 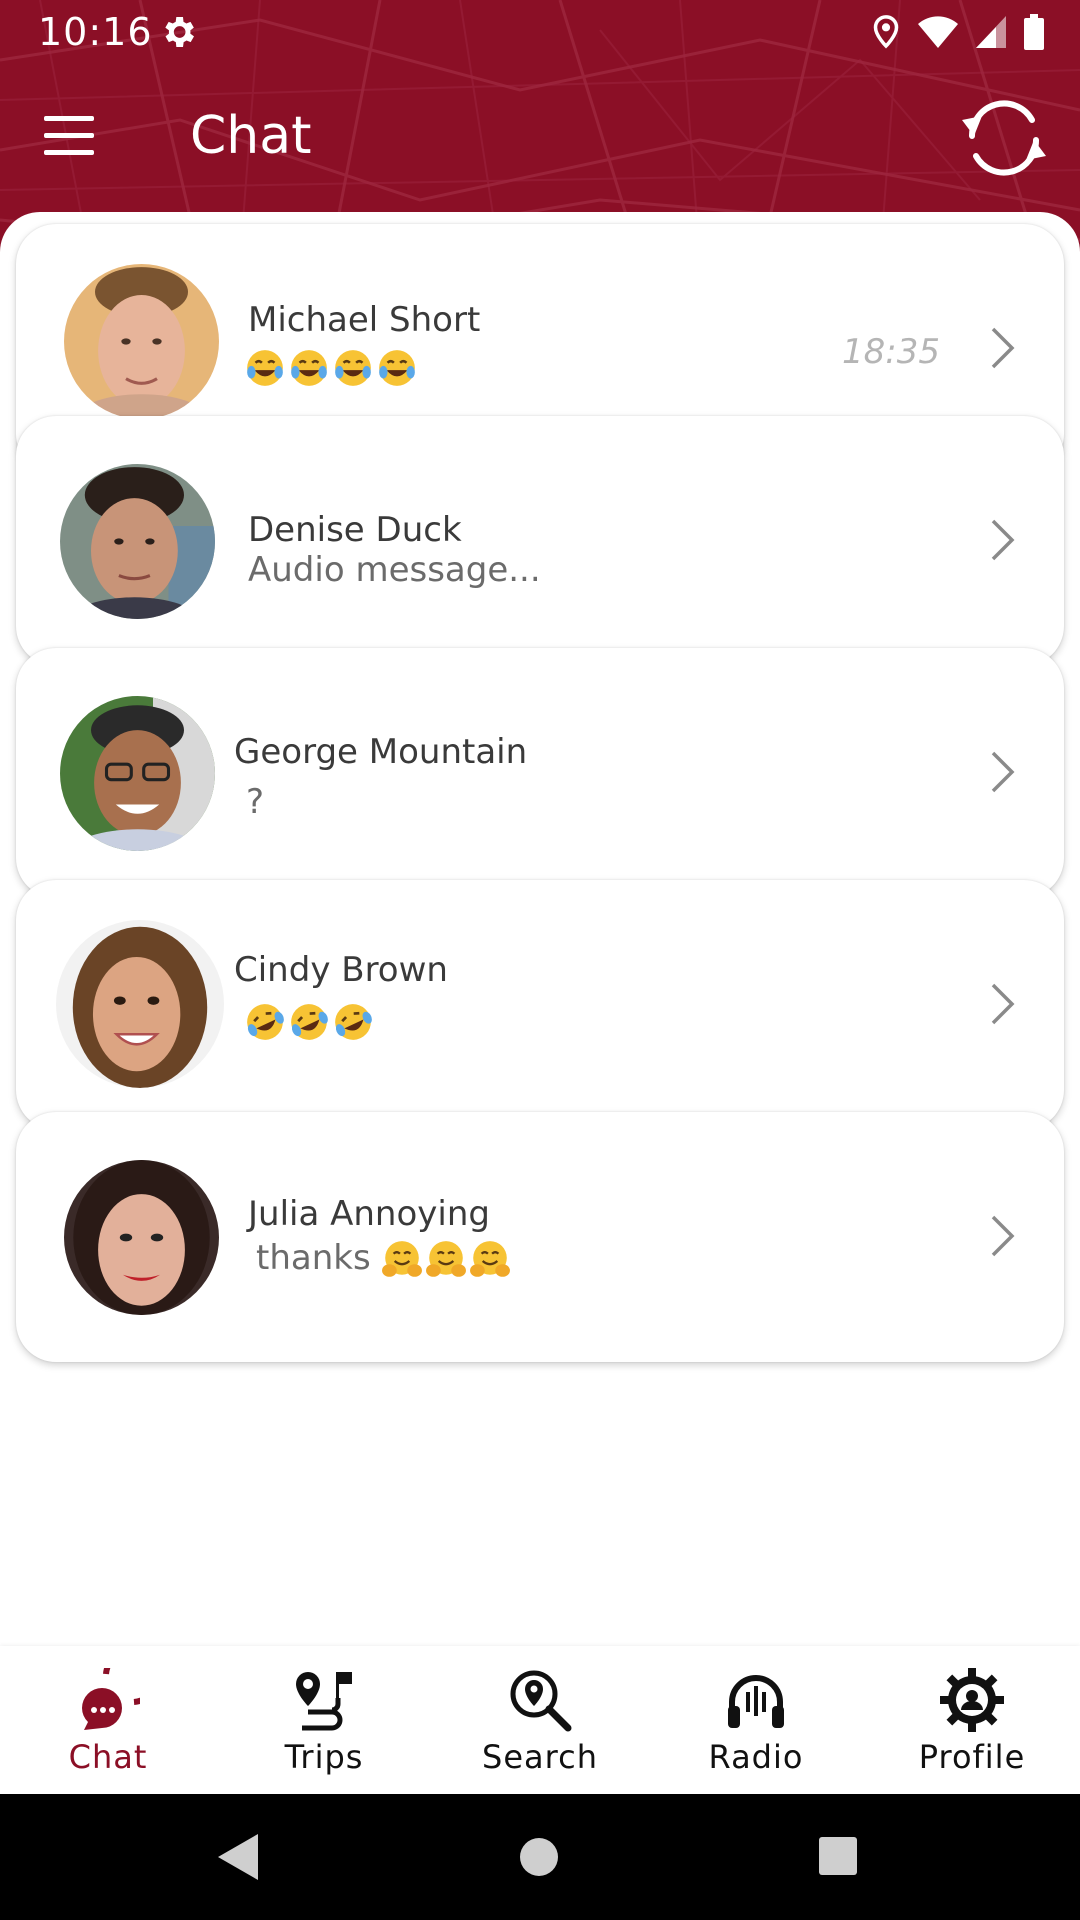 I want to click on wifi-icon, so click(x=938, y=32).